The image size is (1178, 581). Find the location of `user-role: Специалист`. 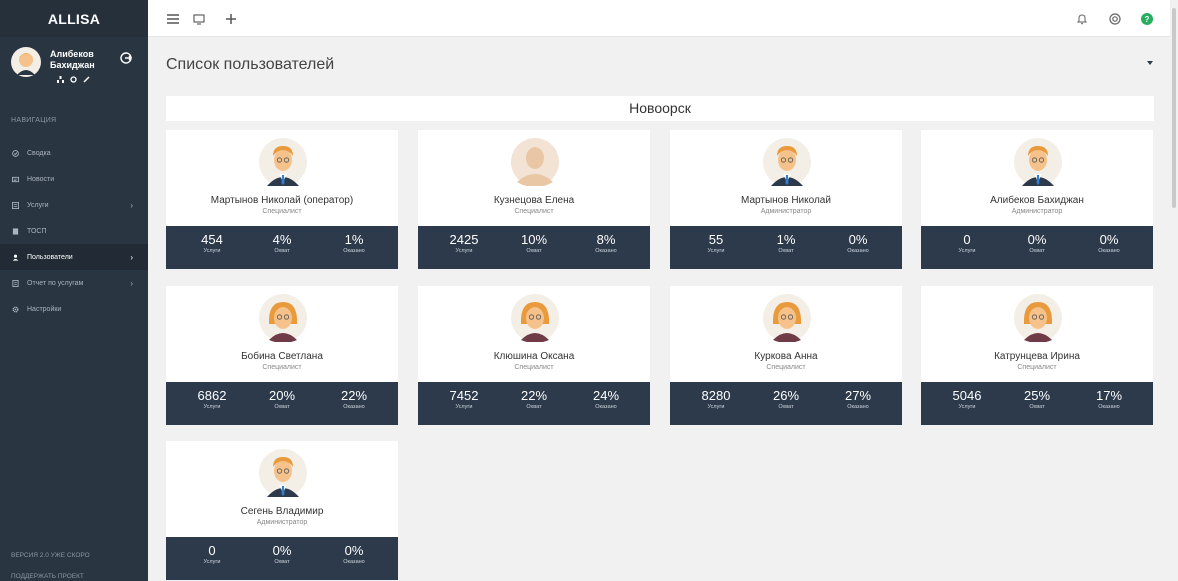

user-role: Специалист is located at coordinates (1037, 367).